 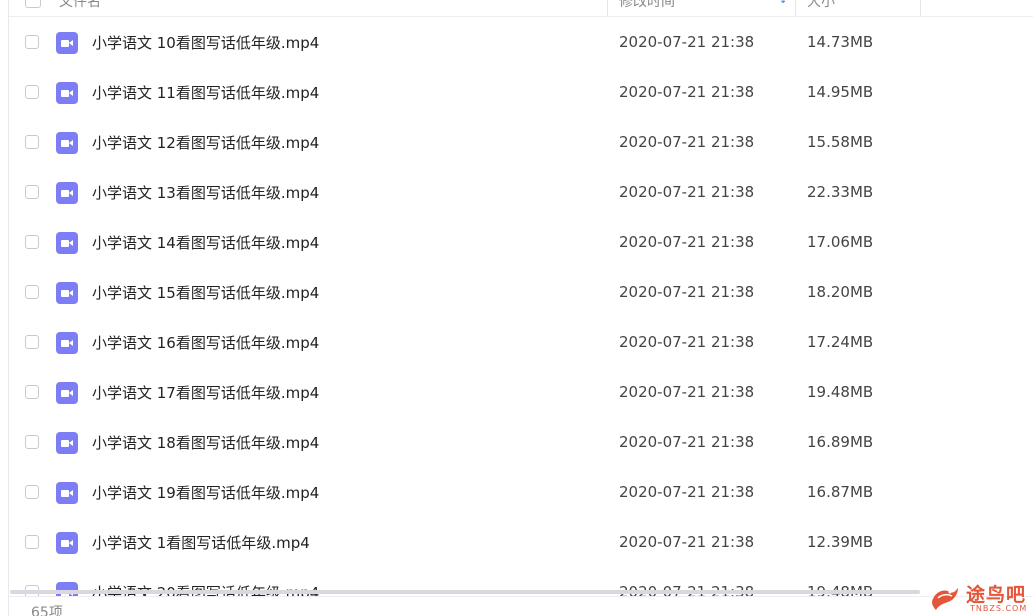 What do you see at coordinates (996, 595) in the screenshot?
I see `watermark-text: 途鸟吧` at bounding box center [996, 595].